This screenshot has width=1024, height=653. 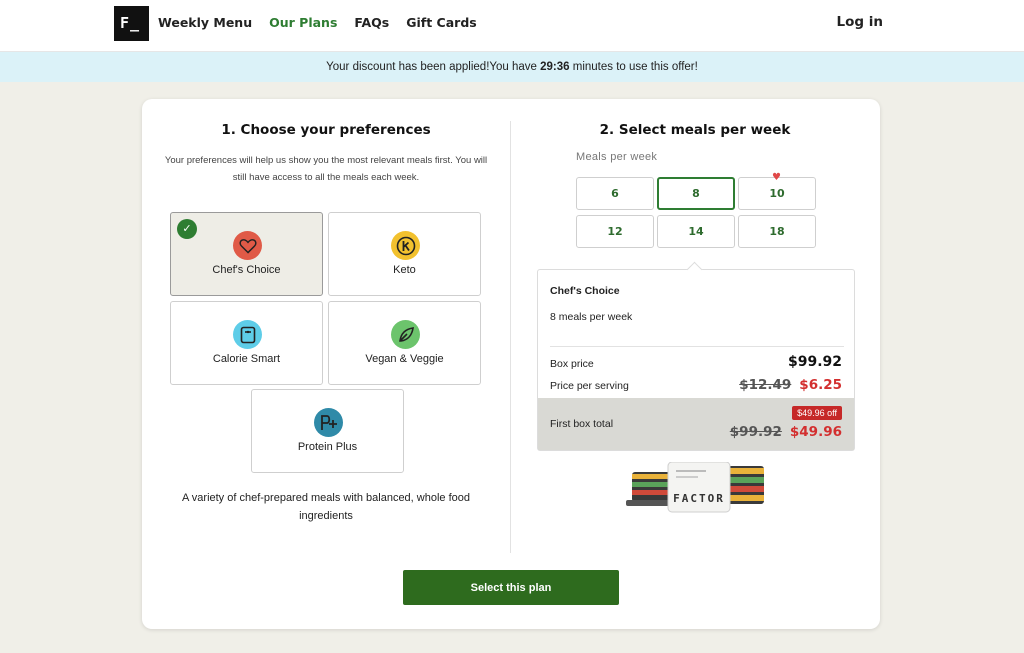 I want to click on meals-title: 2. Select meals per week, so click(x=695, y=130).